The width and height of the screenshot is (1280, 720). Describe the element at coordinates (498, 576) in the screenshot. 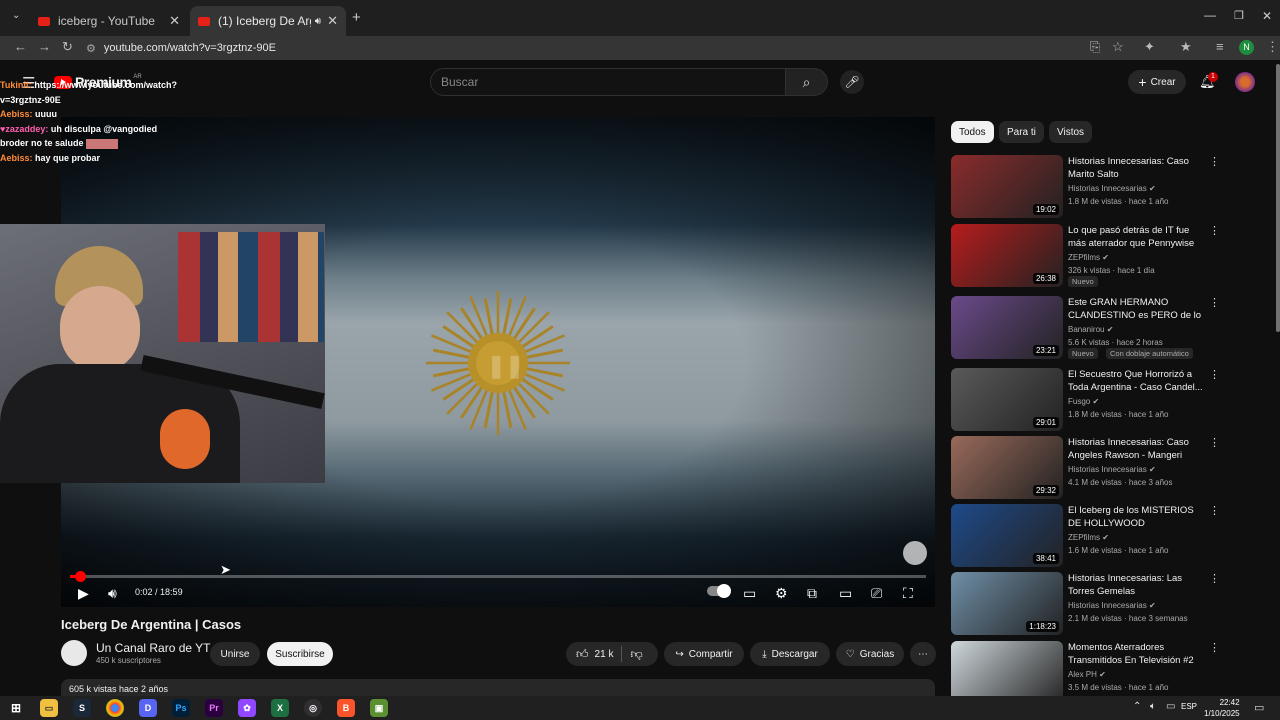

I see `progress-bar` at that location.